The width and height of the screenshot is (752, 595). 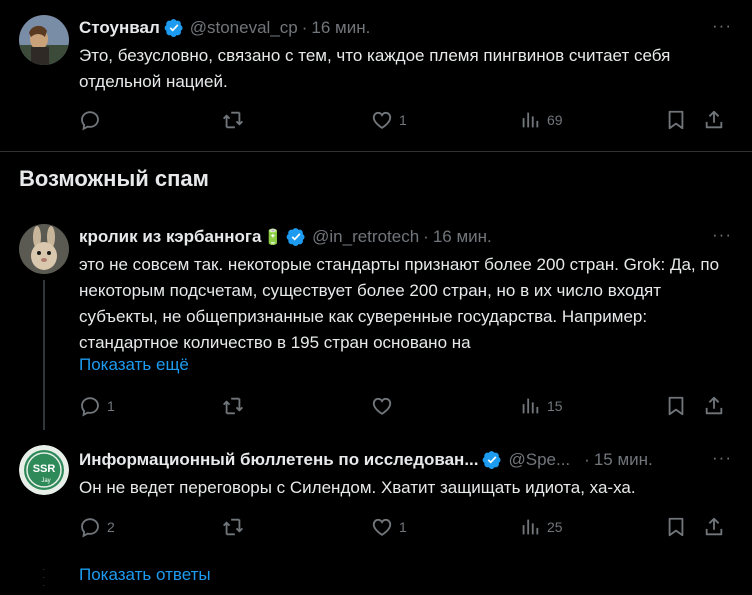 I want to click on timestamp: 15 мин., so click(x=623, y=460).